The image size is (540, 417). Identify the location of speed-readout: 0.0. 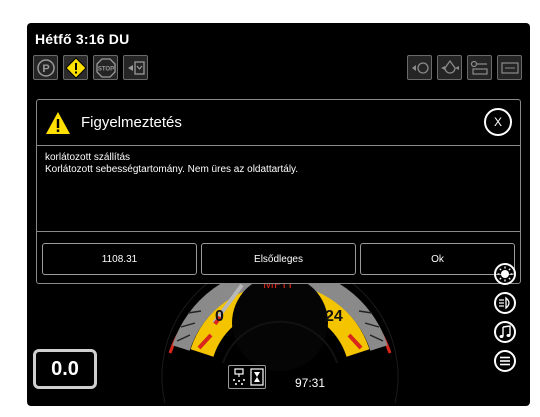
(65, 369).